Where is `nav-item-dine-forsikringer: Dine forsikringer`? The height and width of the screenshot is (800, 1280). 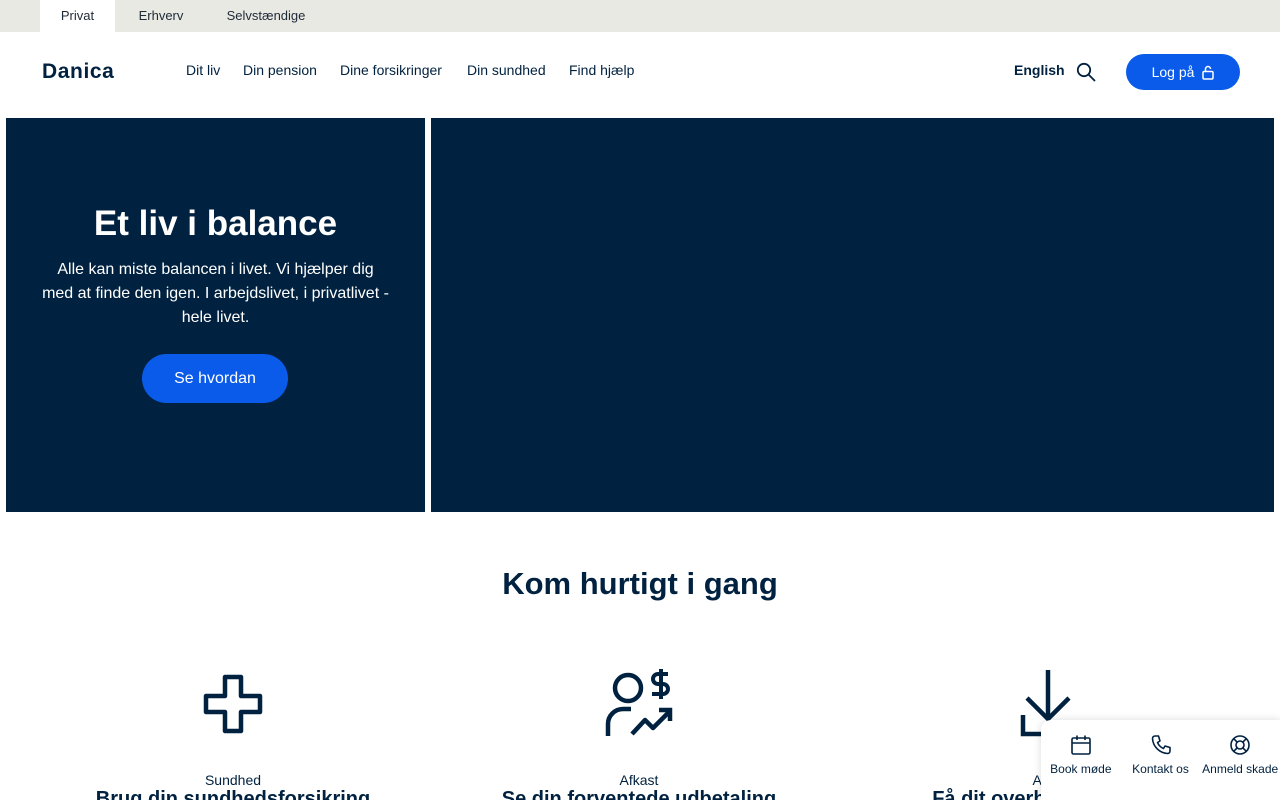
nav-item-dine-forsikringer: Dine forsikringer is located at coordinates (391, 70).